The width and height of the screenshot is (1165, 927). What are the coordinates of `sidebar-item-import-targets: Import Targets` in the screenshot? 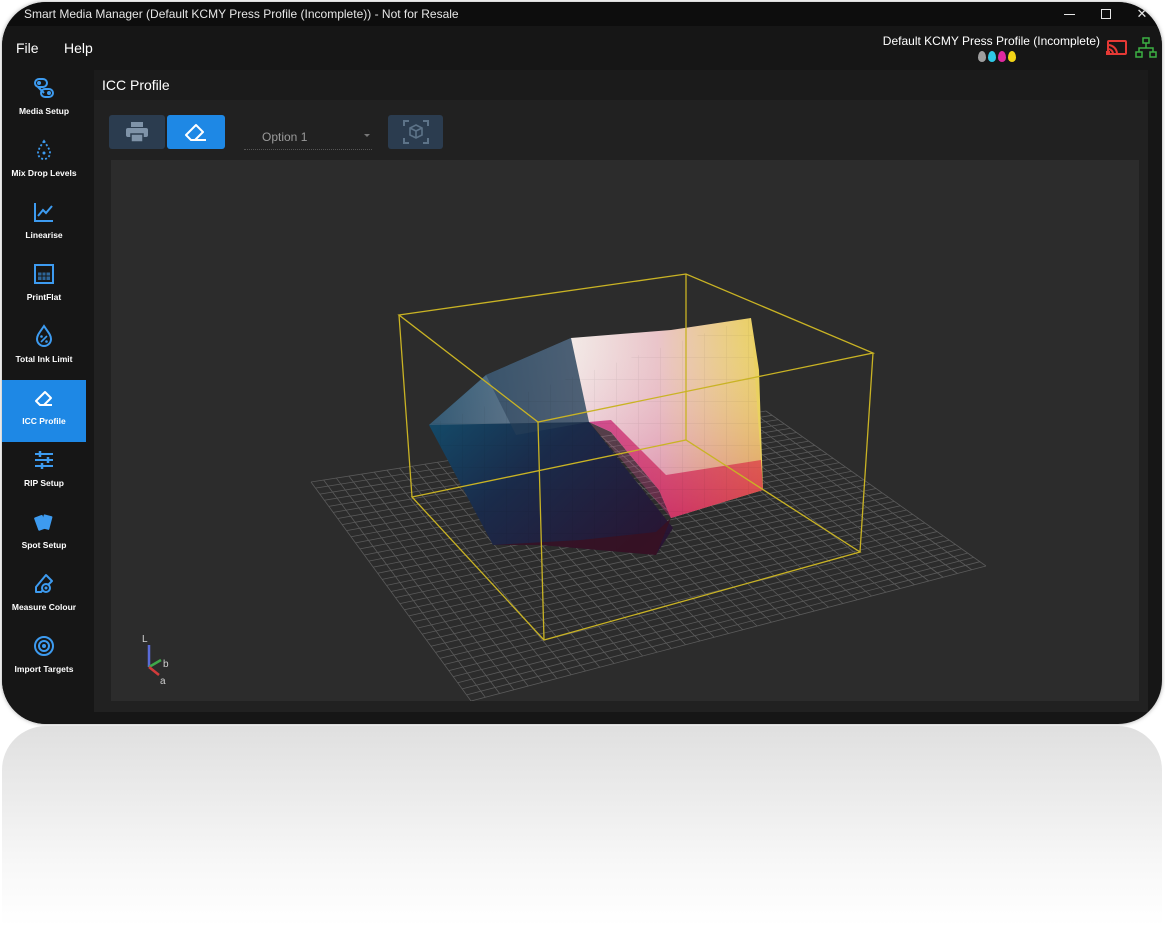 It's located at (44, 659).